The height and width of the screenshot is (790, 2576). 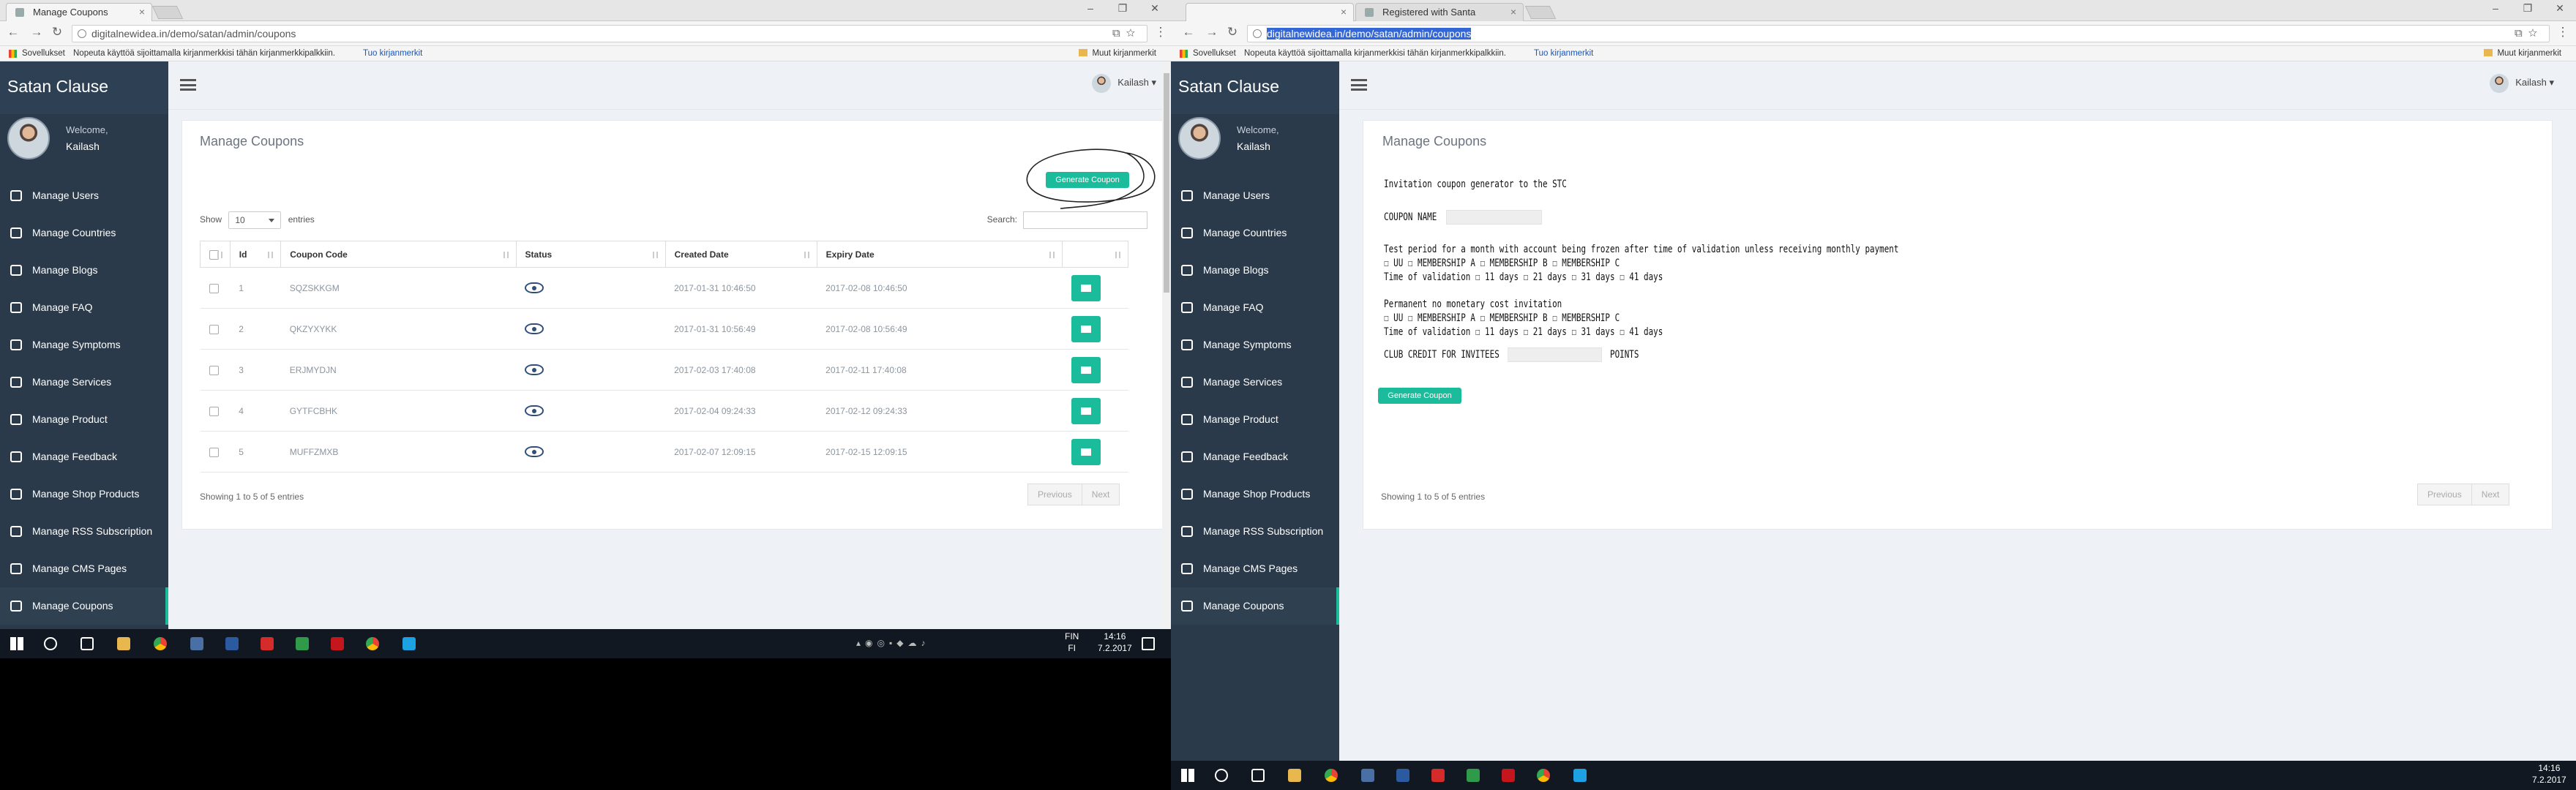 I want to click on sidebar-item-manage-product: Manage Product, so click(x=1255, y=419).